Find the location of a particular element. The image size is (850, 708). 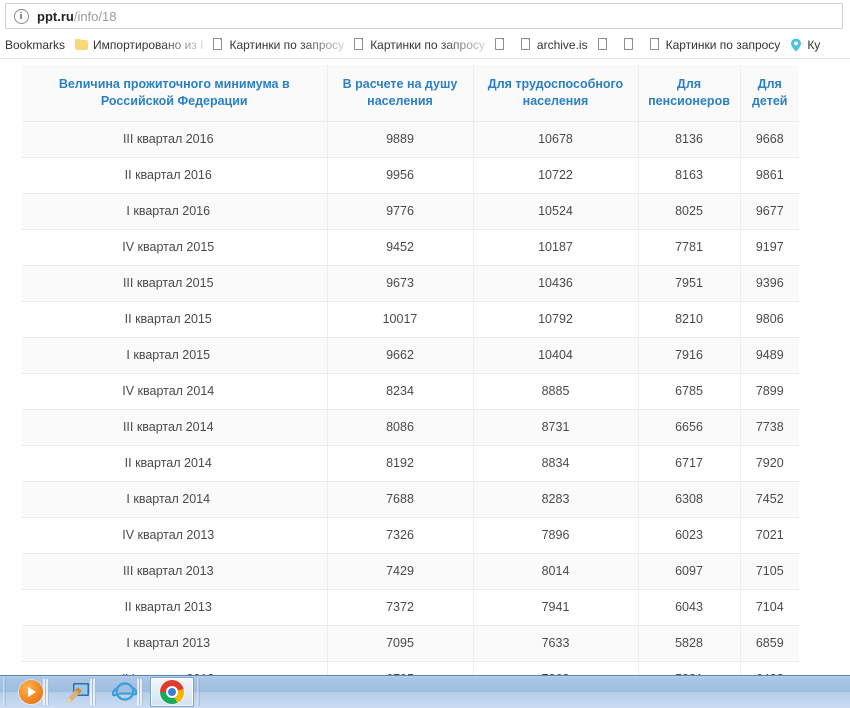

table-row: IV квартал 2013 7326 7896 6023 7021 is located at coordinates (410, 535).